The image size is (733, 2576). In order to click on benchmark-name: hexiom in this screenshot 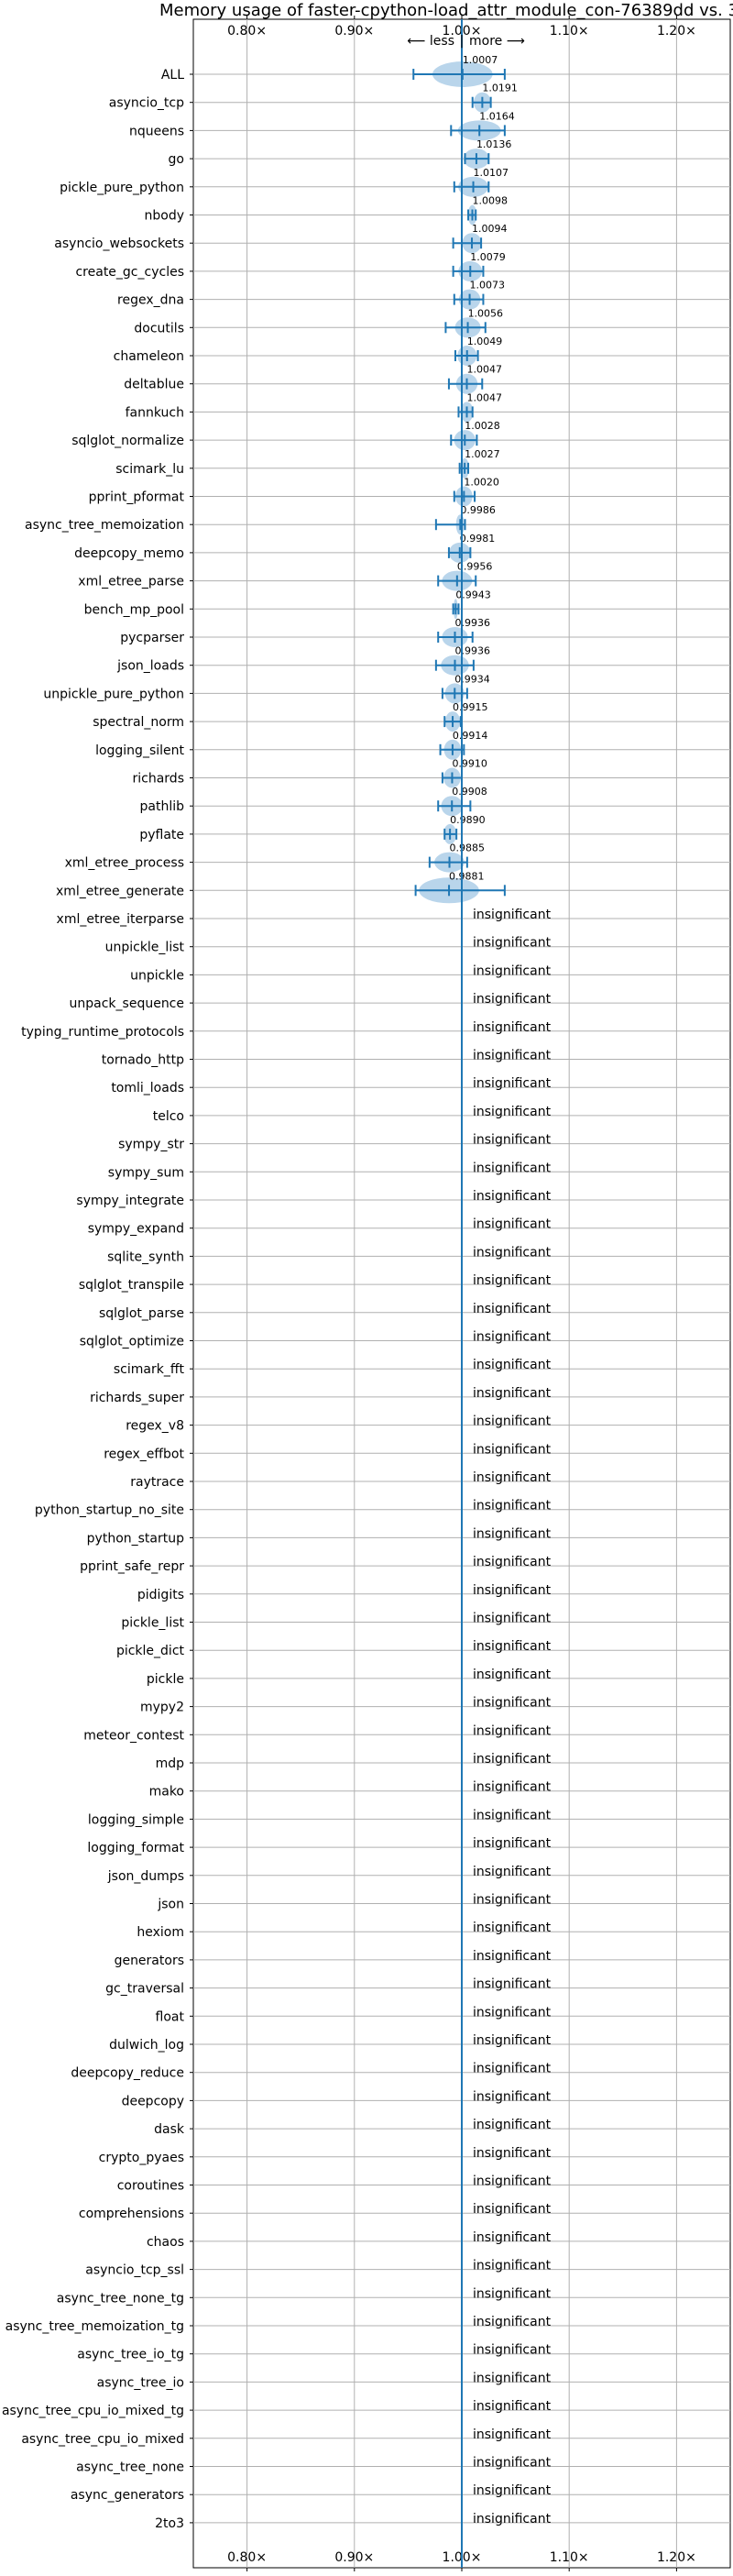, I will do `click(160, 1932)`.